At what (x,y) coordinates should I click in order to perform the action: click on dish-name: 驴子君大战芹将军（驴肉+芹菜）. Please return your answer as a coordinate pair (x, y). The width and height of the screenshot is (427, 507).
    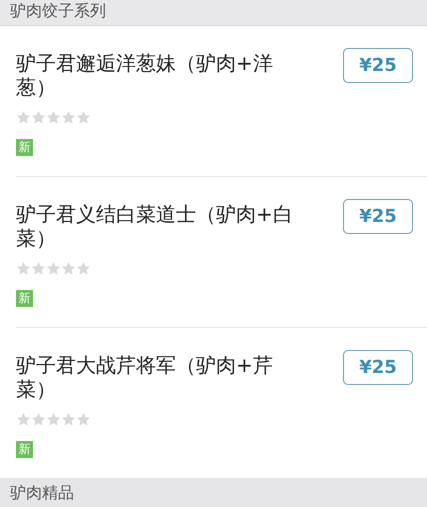
    Looking at the image, I should click on (145, 377).